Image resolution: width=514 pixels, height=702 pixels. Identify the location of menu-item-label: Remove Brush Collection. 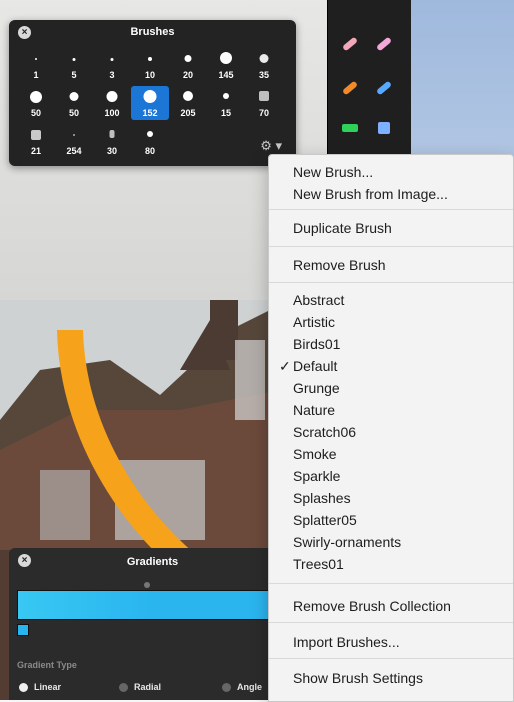
(372, 606).